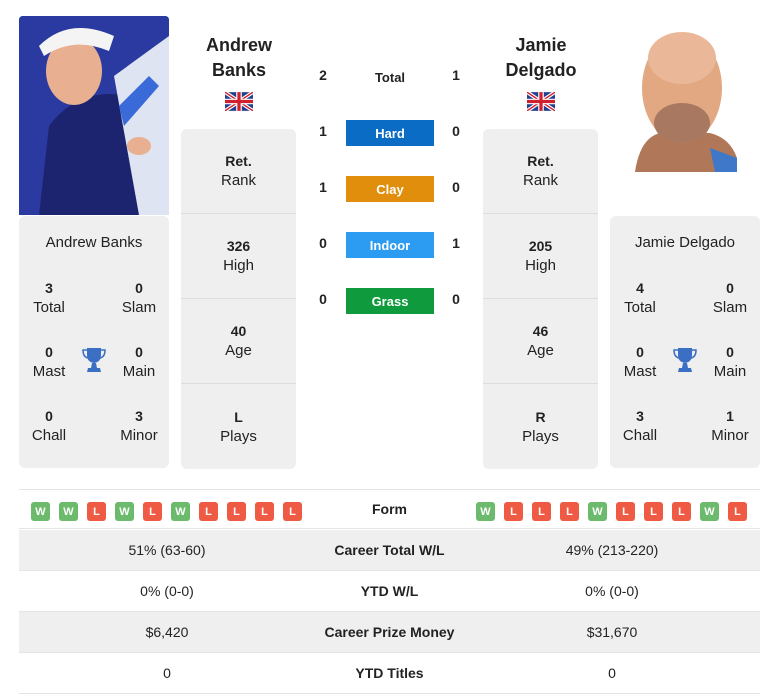 This screenshot has height=699, width=779. I want to click on h2h-indoor-p2: 1, so click(456, 243).